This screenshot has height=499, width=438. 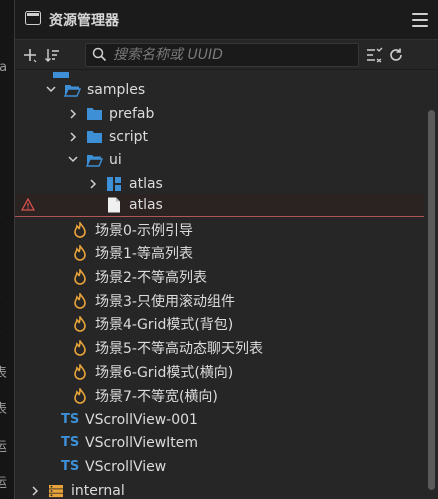 I want to click on tree-item-label: internal, so click(x=98, y=490).